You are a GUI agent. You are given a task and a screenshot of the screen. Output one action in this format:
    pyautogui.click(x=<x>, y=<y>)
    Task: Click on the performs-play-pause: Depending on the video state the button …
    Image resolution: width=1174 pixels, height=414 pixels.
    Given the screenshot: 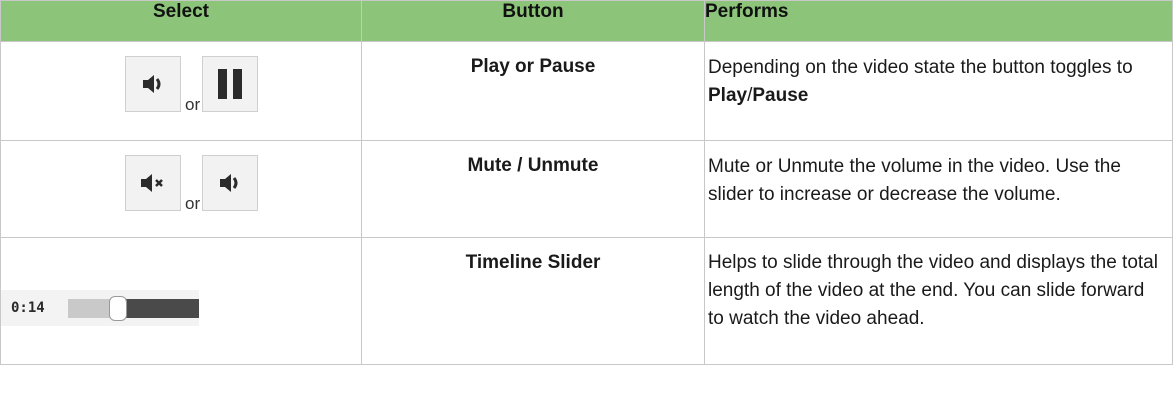 What is the action you would take?
    pyautogui.click(x=938, y=91)
    